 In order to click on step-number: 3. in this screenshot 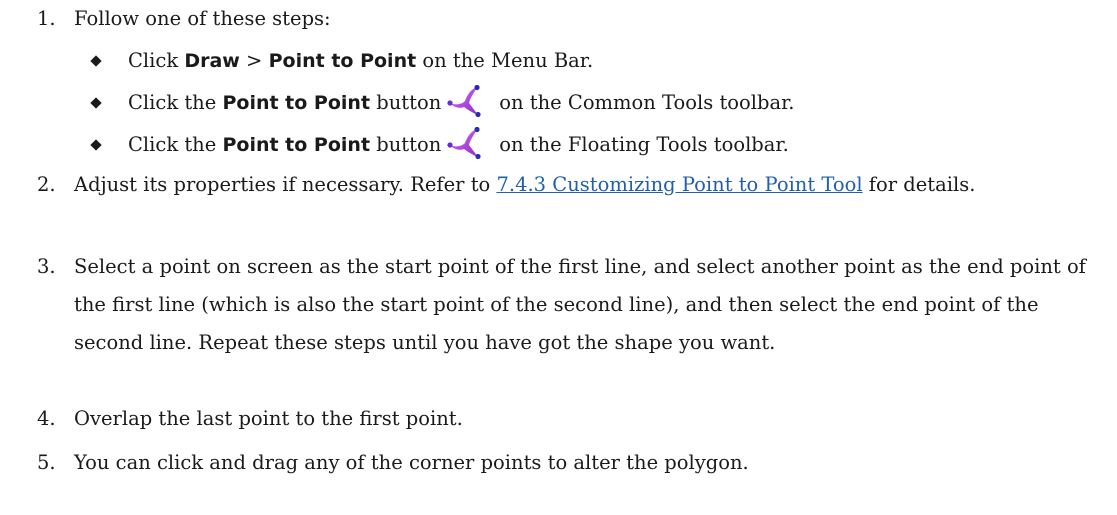, I will do `click(46, 266)`.